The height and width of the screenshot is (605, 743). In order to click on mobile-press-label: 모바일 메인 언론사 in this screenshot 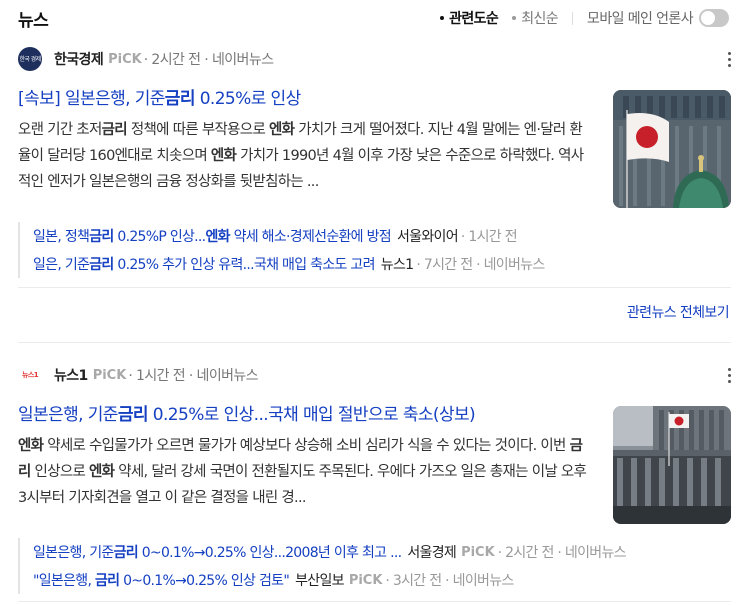, I will do `click(640, 19)`.